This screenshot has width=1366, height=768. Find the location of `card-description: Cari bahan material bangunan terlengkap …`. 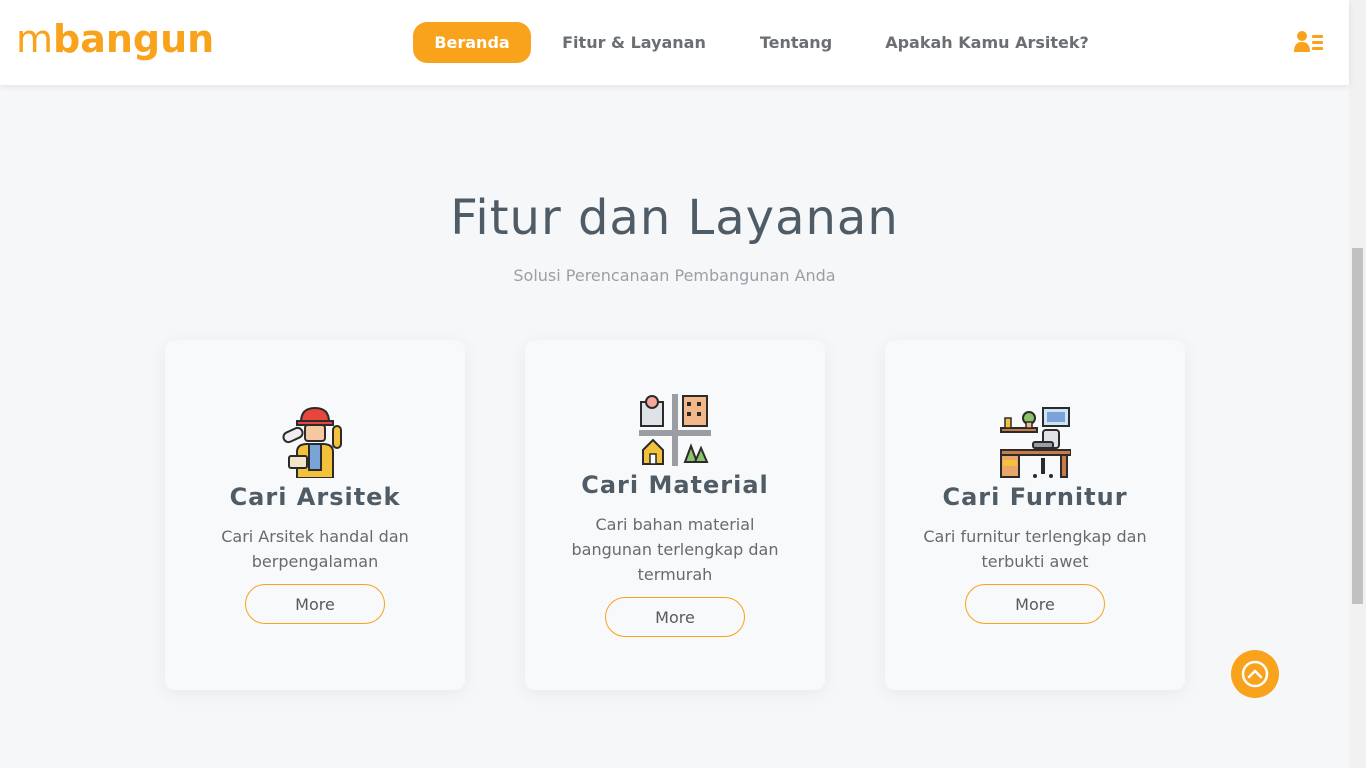

card-description: Cari bahan material bangunan terlengkap … is located at coordinates (675, 549).